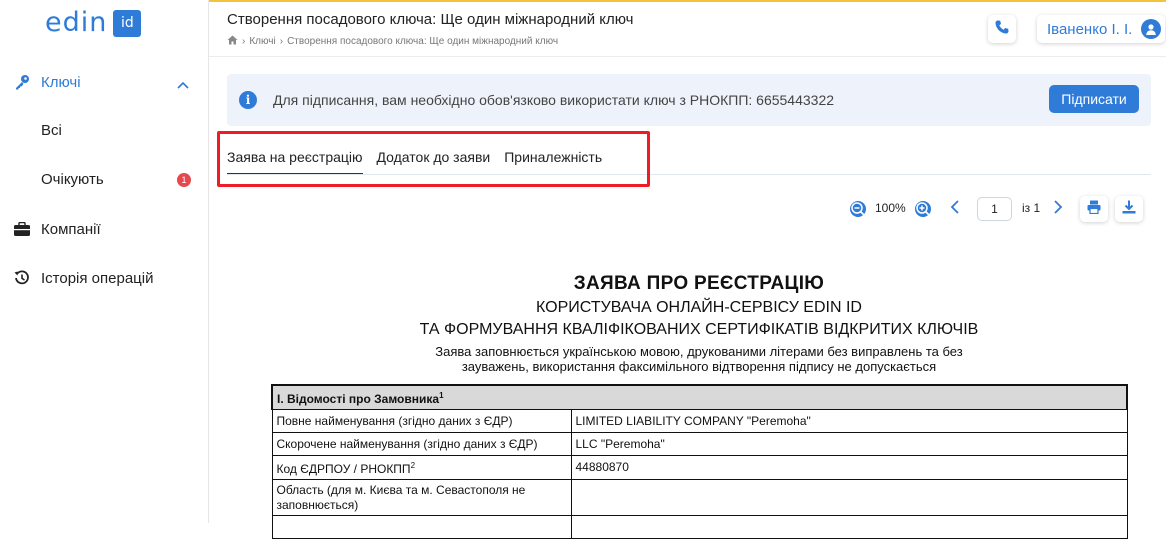  What do you see at coordinates (421, 467) in the screenshot?
I see `row-label: Код ЄДРПОУ / РНОКПП2` at bounding box center [421, 467].